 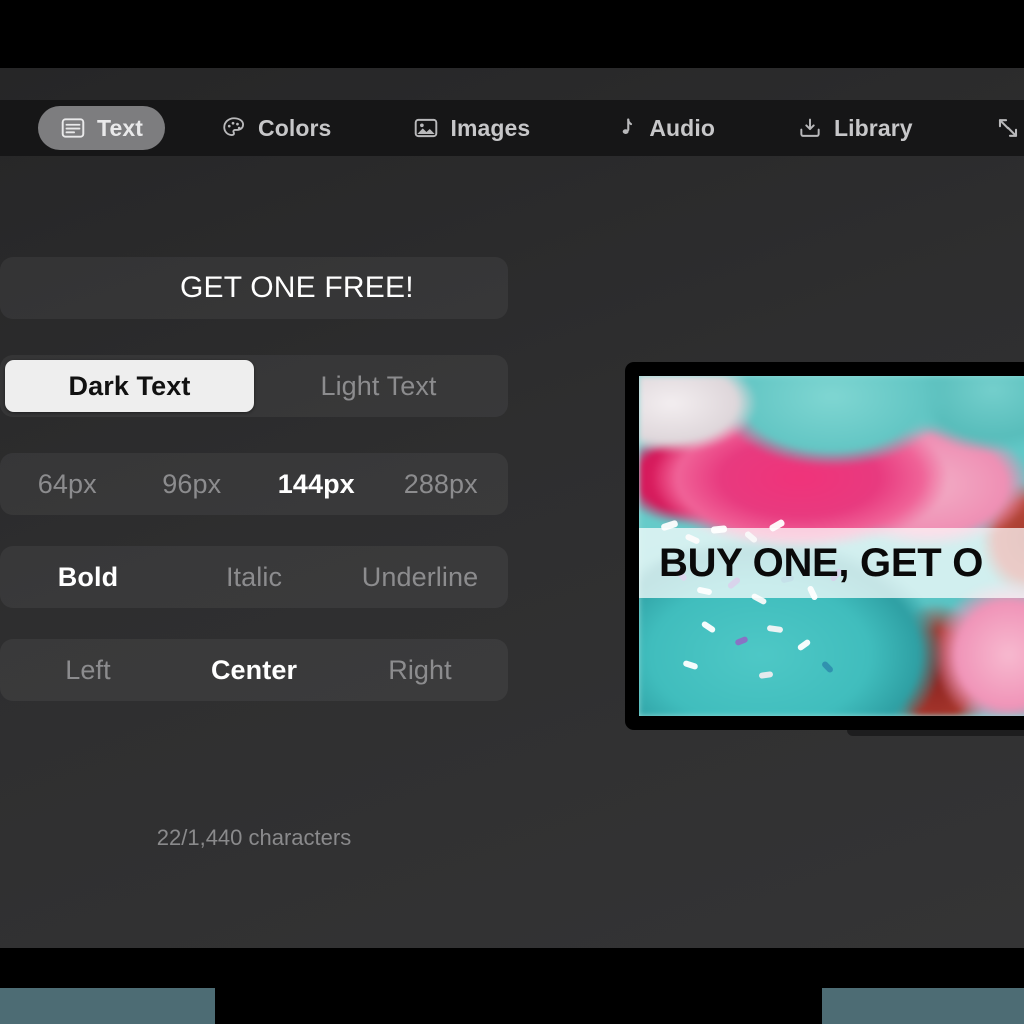 I want to click on palette-icon, so click(x=234, y=126).